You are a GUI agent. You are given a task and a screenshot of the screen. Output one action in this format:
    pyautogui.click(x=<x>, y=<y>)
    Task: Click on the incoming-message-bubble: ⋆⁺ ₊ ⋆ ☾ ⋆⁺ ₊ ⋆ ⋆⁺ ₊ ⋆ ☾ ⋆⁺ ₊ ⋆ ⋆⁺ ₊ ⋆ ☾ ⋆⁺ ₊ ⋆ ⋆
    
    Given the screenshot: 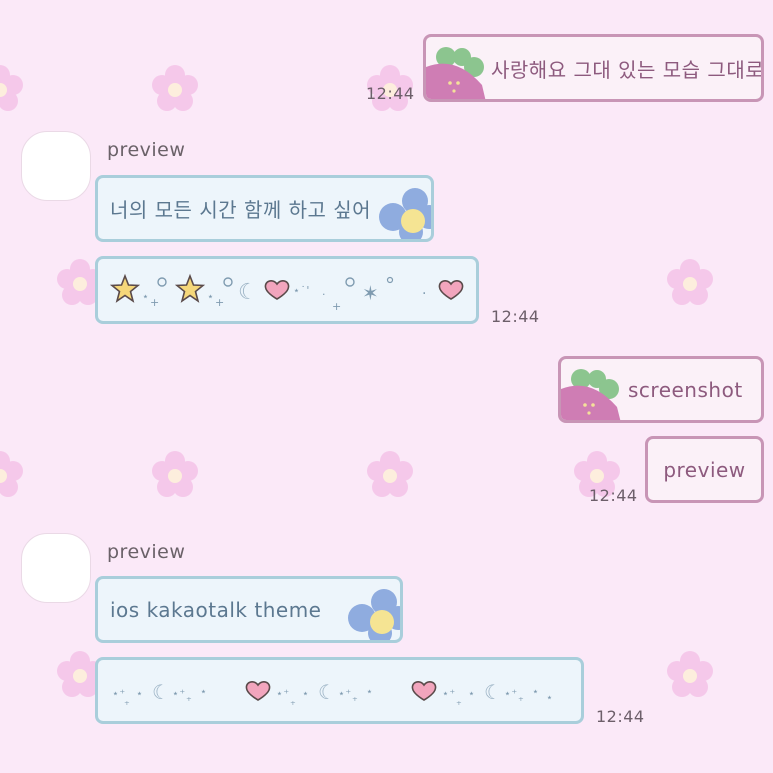 What is the action you would take?
    pyautogui.click(x=339, y=690)
    